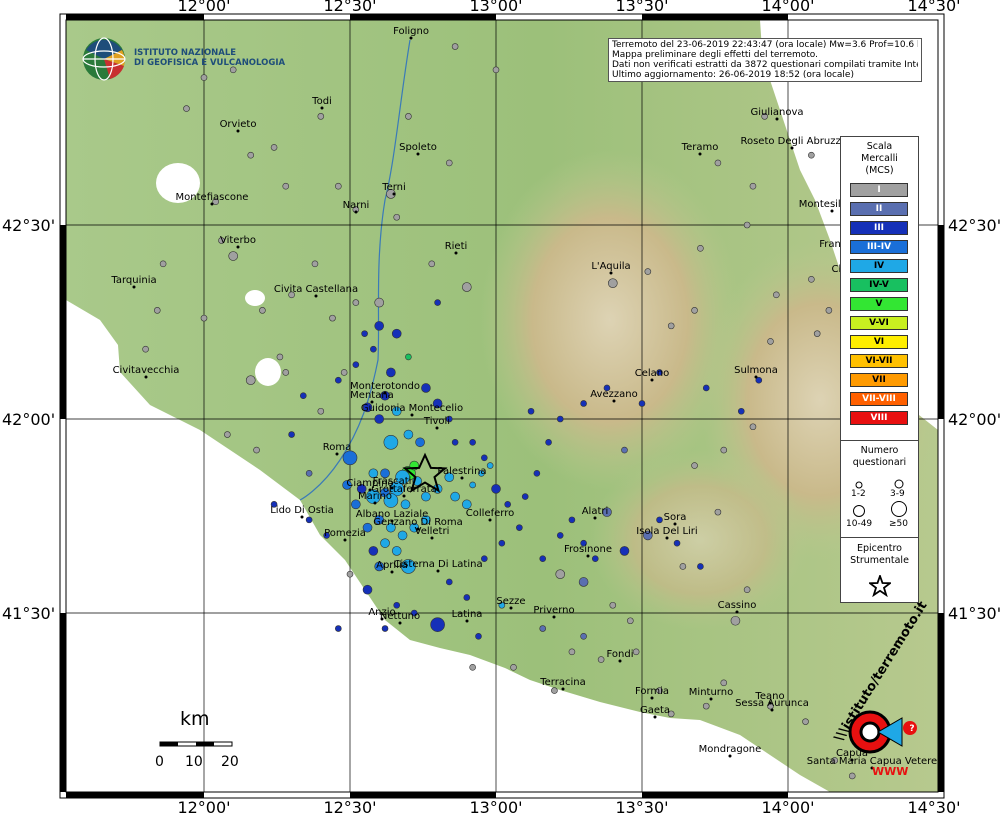  I want to click on lon-tick-label: 14°00', so click(787, 7).